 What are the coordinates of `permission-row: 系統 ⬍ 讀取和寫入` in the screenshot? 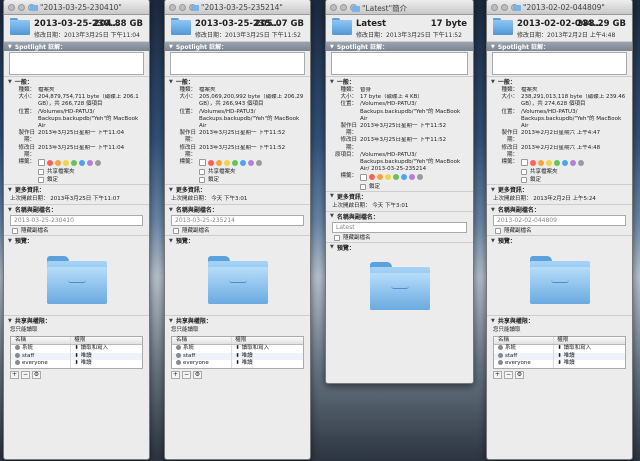 It's located at (237, 349).